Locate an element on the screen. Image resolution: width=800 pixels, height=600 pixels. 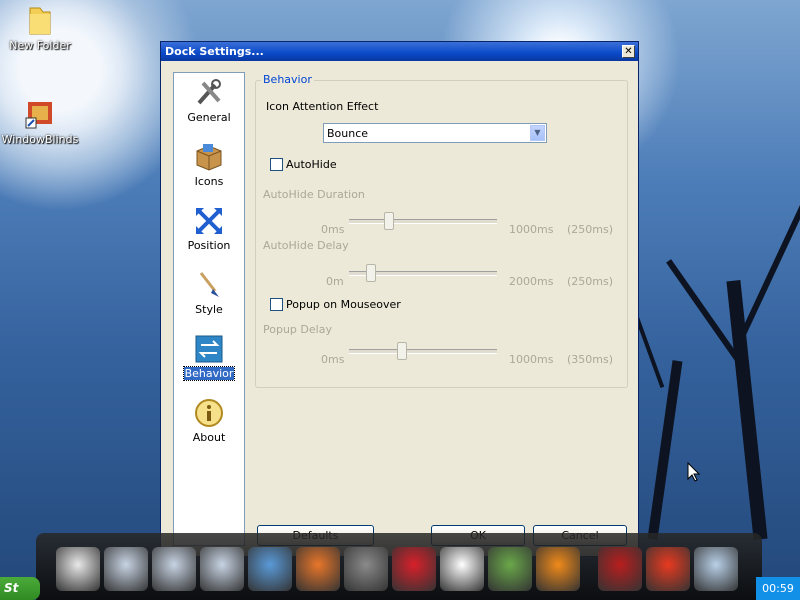
attention-effect-value: Bounce is located at coordinates (348, 133).